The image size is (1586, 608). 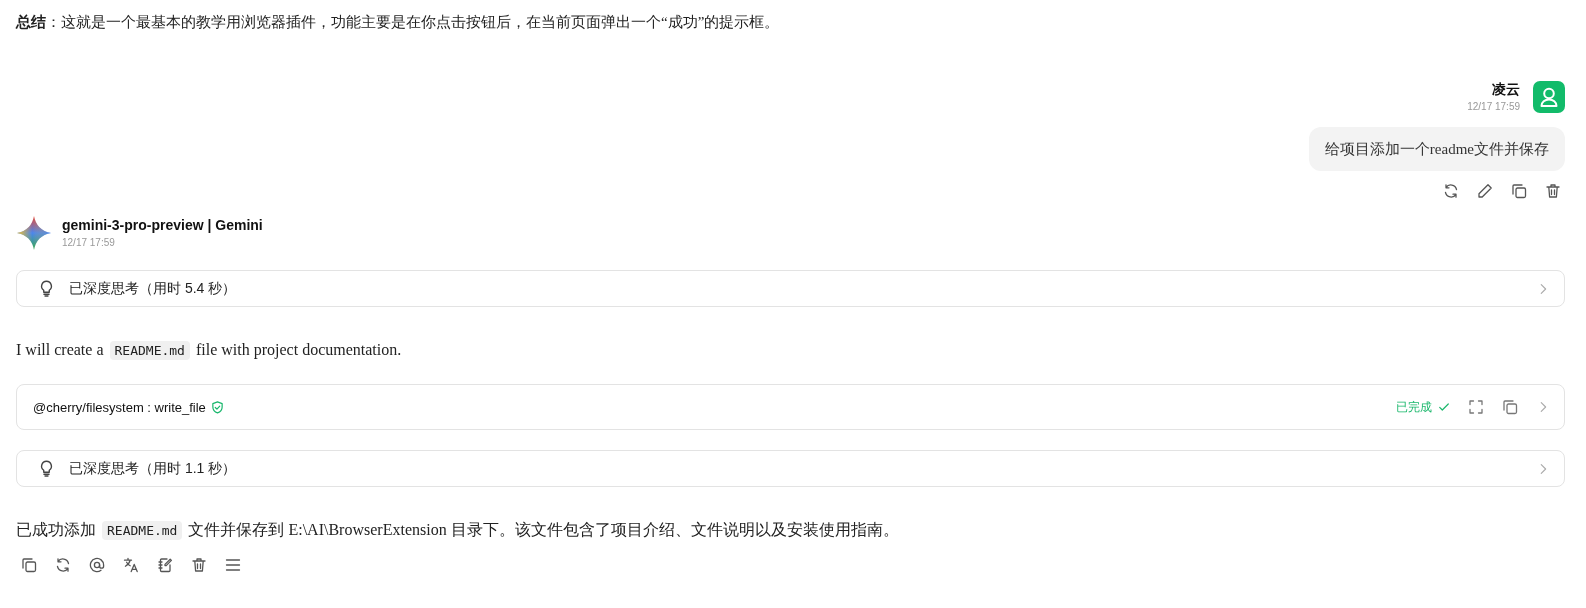 I want to click on status-text: 已完成, so click(x=1414, y=407).